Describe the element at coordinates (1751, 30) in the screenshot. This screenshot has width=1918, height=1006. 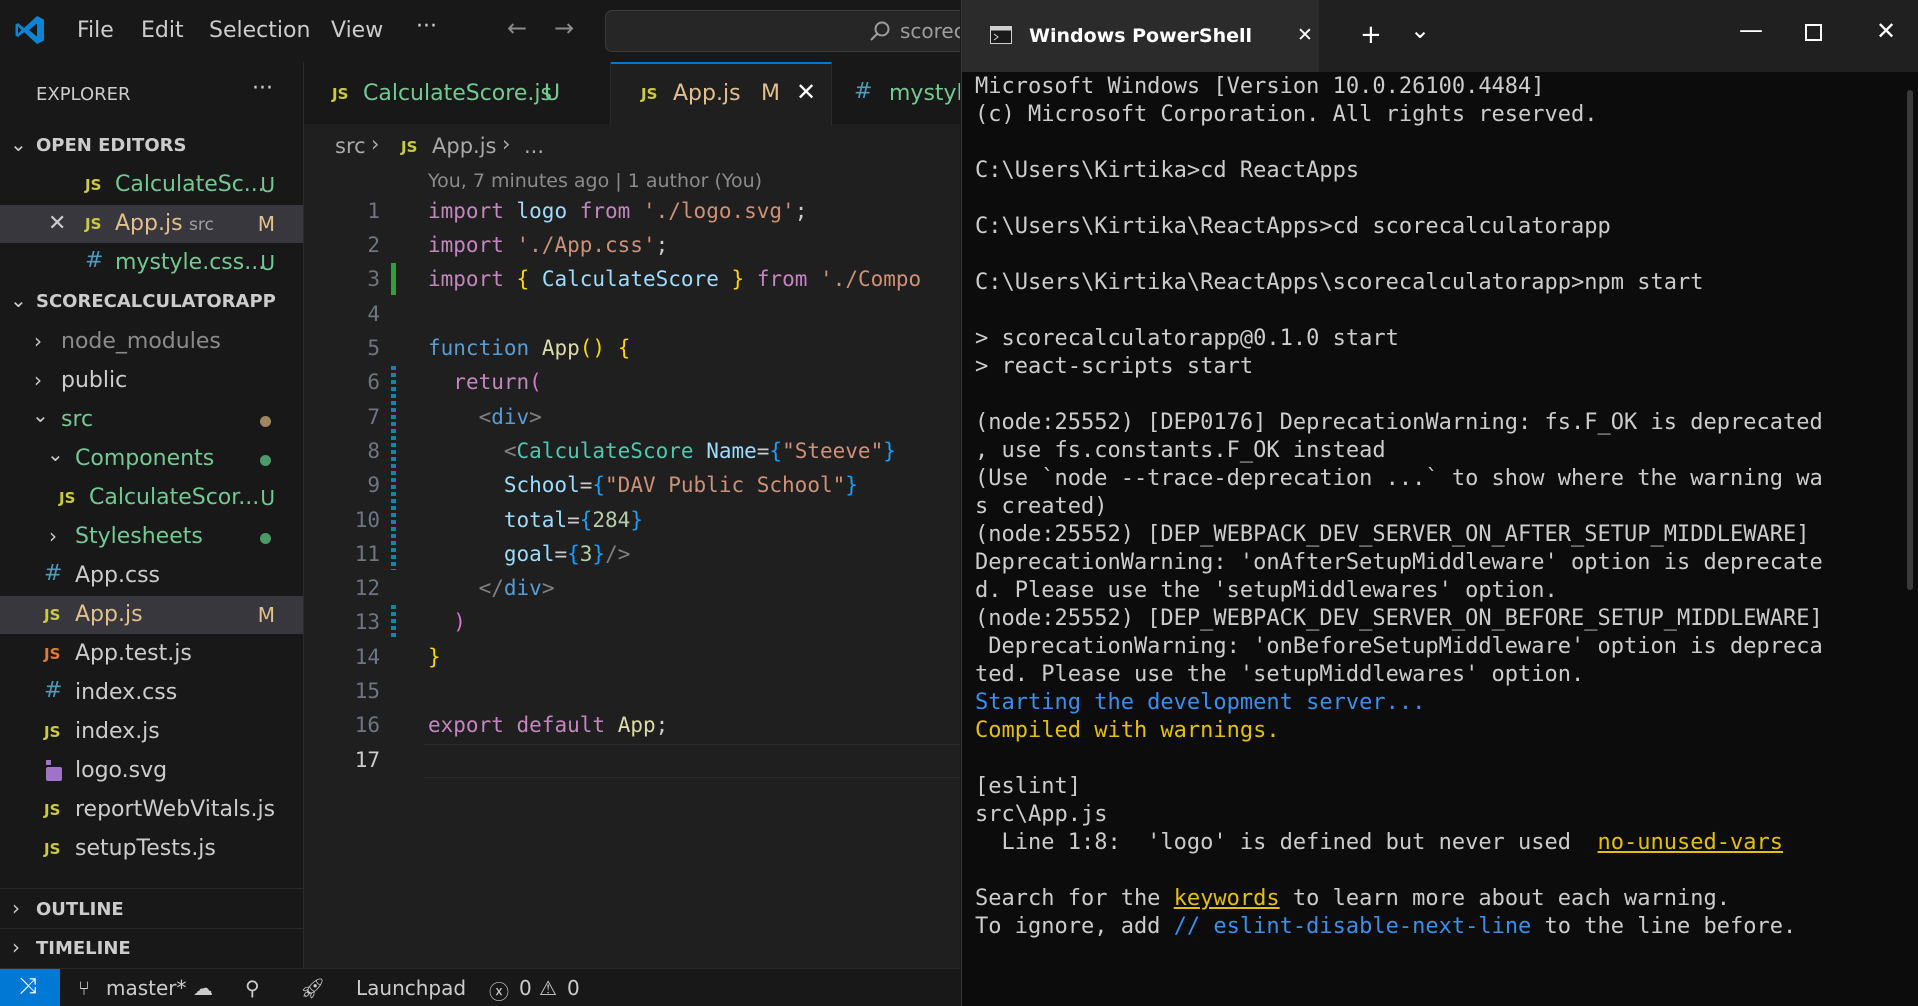
I see `minimize-icon: —` at that location.